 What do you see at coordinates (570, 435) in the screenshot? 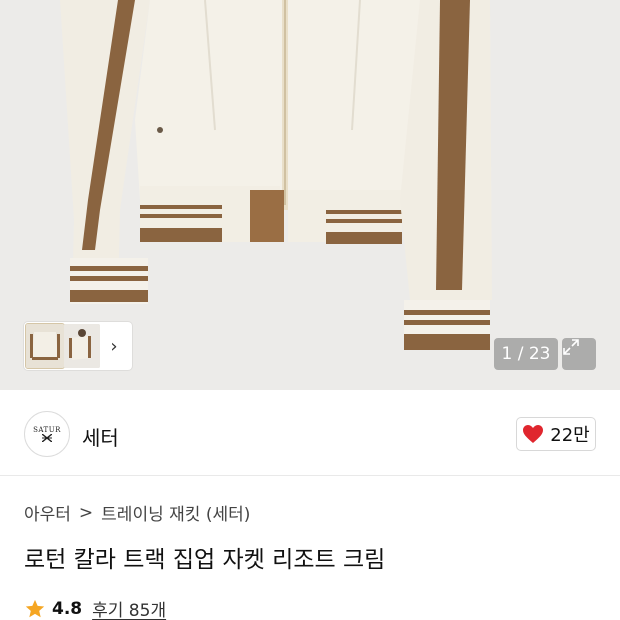
I see `like-count: 22만` at bounding box center [570, 435].